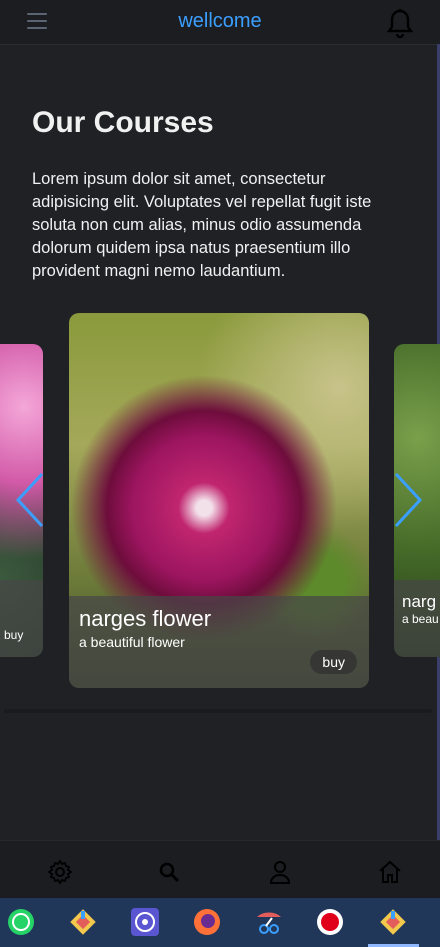  What do you see at coordinates (21, 922) in the screenshot?
I see `whatsapp-icon` at bounding box center [21, 922].